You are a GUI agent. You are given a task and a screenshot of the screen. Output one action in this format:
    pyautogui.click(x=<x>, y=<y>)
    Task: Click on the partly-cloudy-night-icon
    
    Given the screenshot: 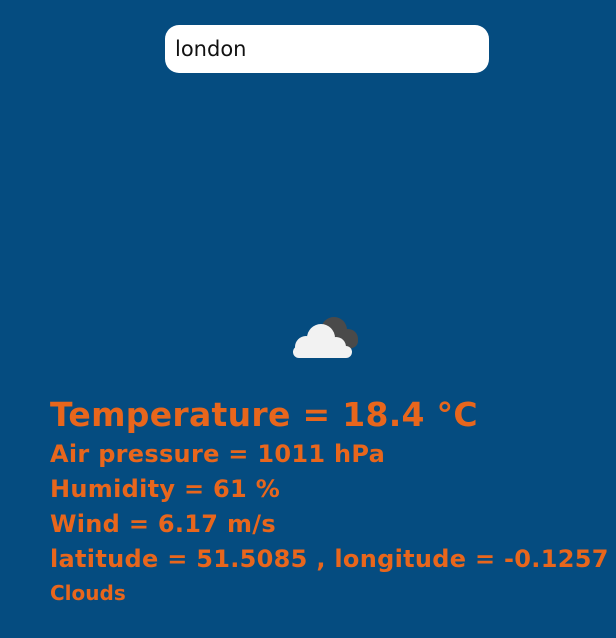 What is the action you would take?
    pyautogui.click(x=325, y=337)
    